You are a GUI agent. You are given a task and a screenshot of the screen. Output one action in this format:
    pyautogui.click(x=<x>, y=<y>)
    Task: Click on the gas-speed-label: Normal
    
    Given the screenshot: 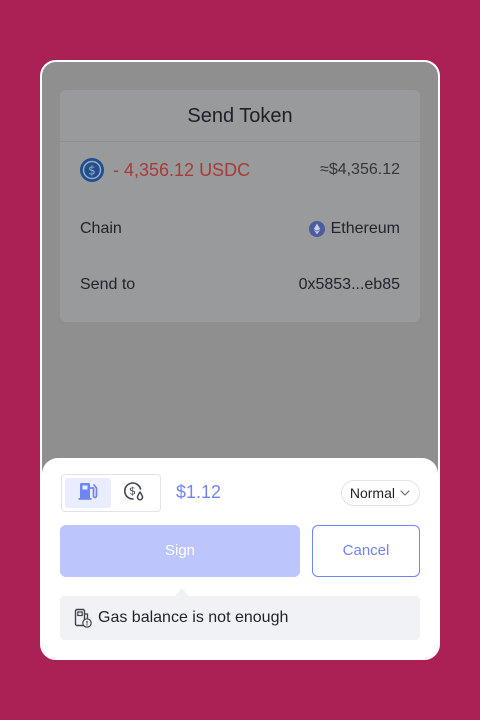 What is the action you would take?
    pyautogui.click(x=372, y=493)
    